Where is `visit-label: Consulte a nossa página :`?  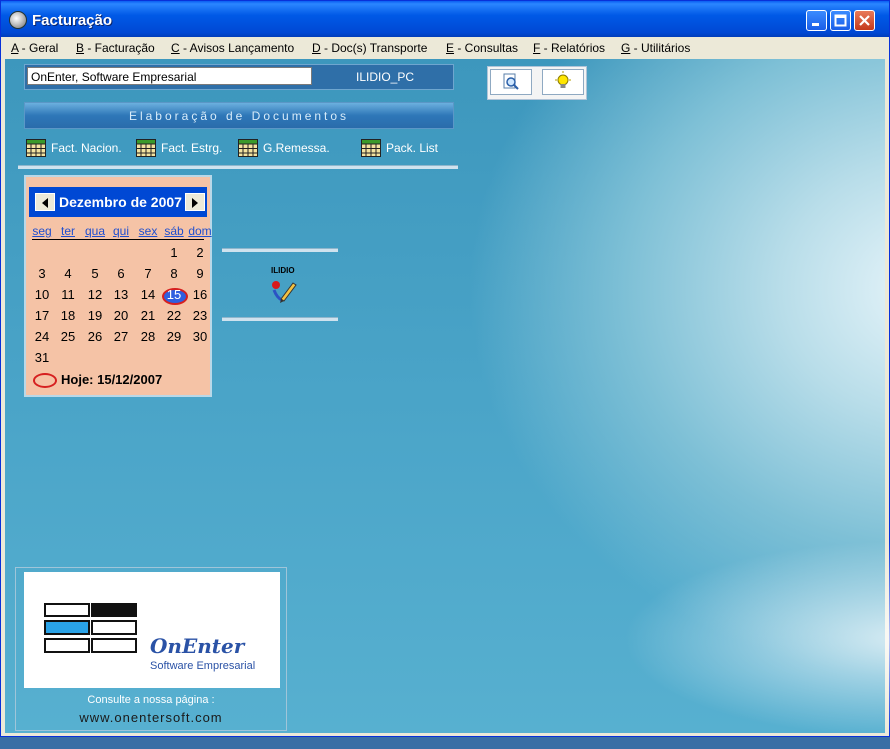
visit-label: Consulte a nossa página : is located at coordinates (151, 700).